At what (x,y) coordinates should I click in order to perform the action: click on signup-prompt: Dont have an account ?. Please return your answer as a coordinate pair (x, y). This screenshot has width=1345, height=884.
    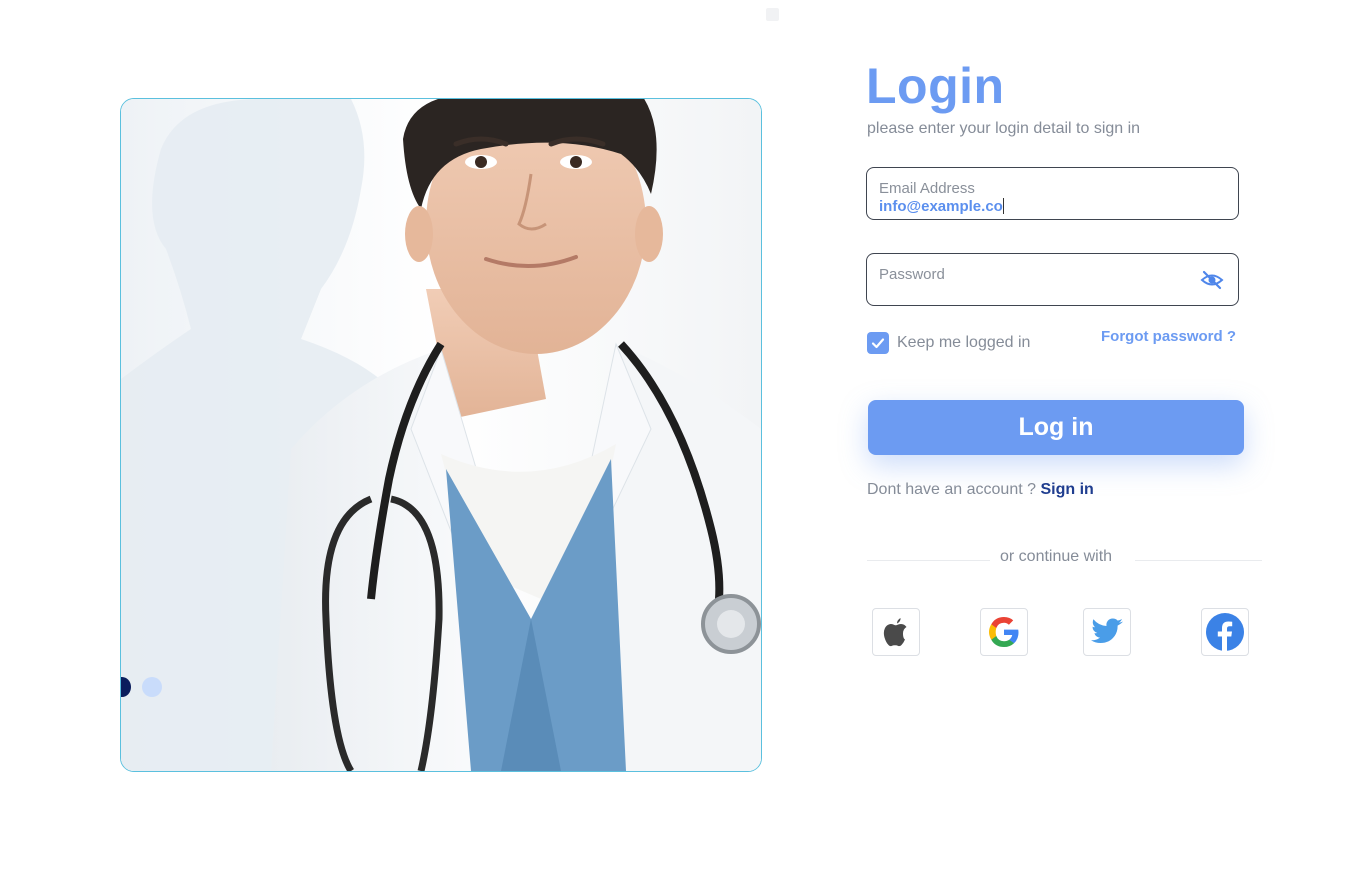
    Looking at the image, I should click on (952, 489).